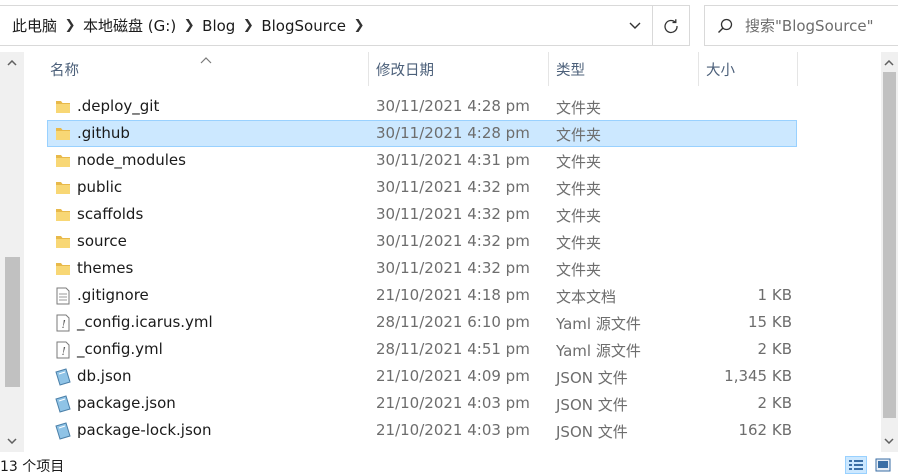 The height and width of the screenshot is (476, 898). Describe the element at coordinates (104, 376) in the screenshot. I see `file-name: db.json` at that location.